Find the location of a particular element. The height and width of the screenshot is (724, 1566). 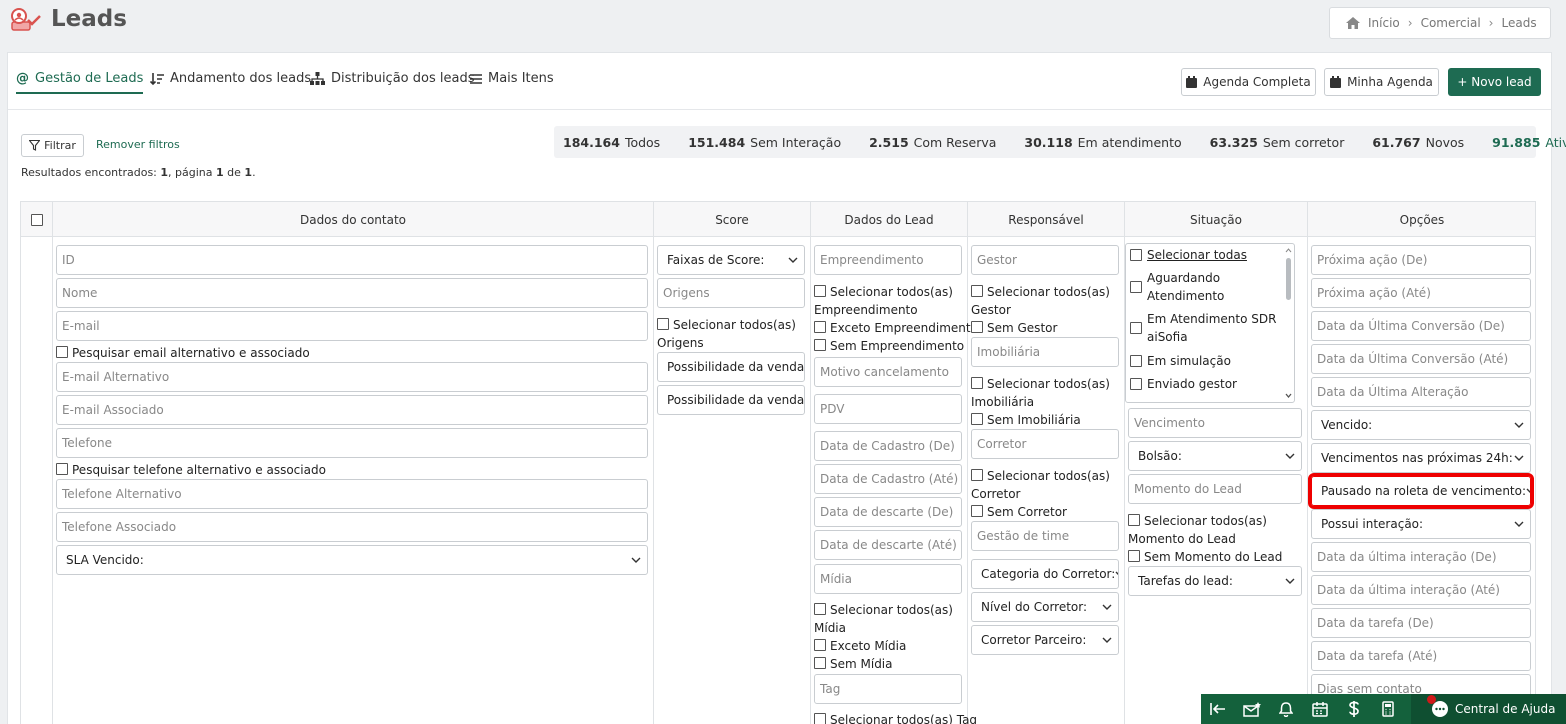

count-sem-interacao: 151.484 Sem Interação is located at coordinates (764, 142).